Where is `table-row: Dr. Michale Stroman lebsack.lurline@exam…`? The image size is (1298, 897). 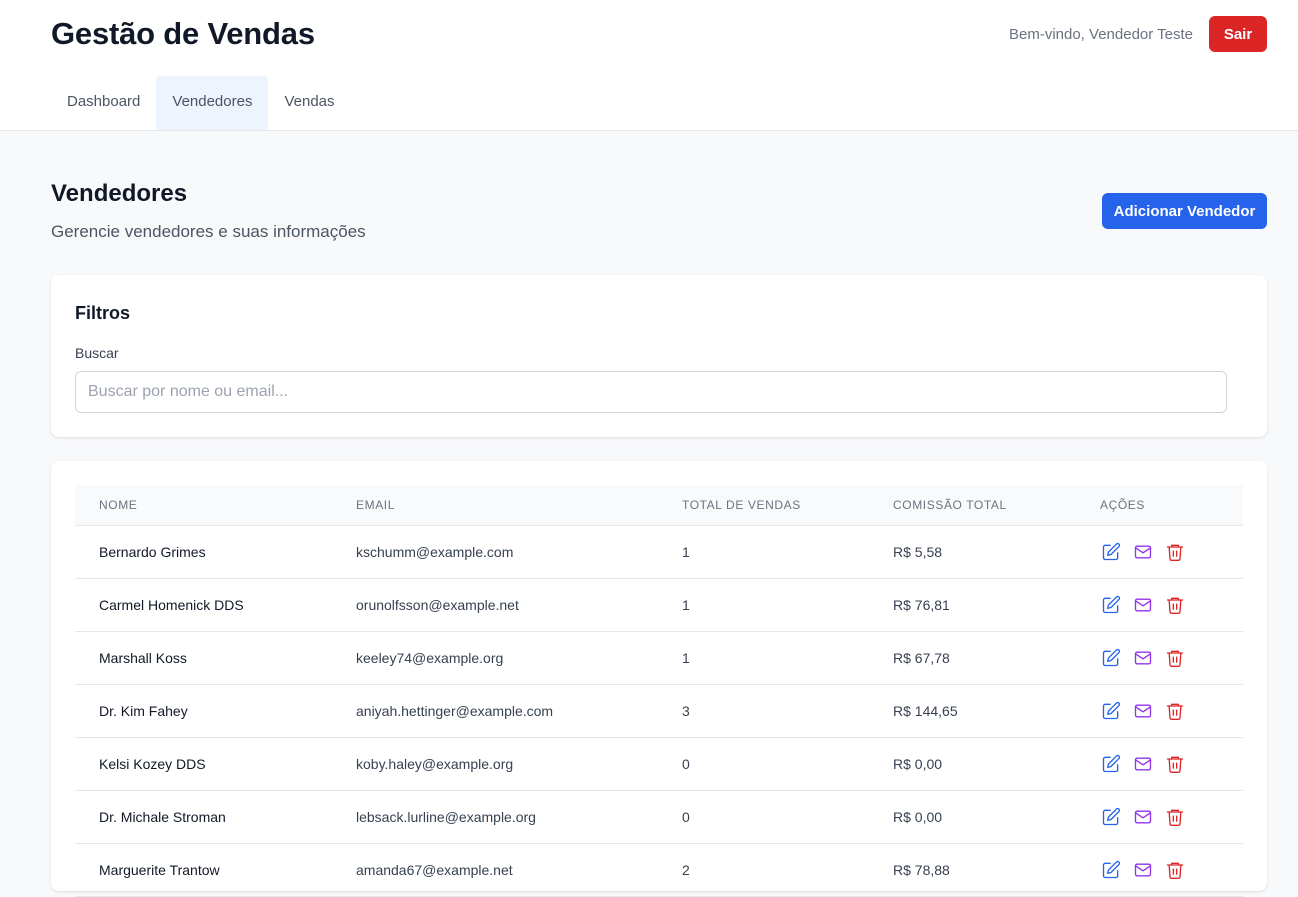
table-row: Dr. Michale Stroman lebsack.lurline@exam… is located at coordinates (659, 817).